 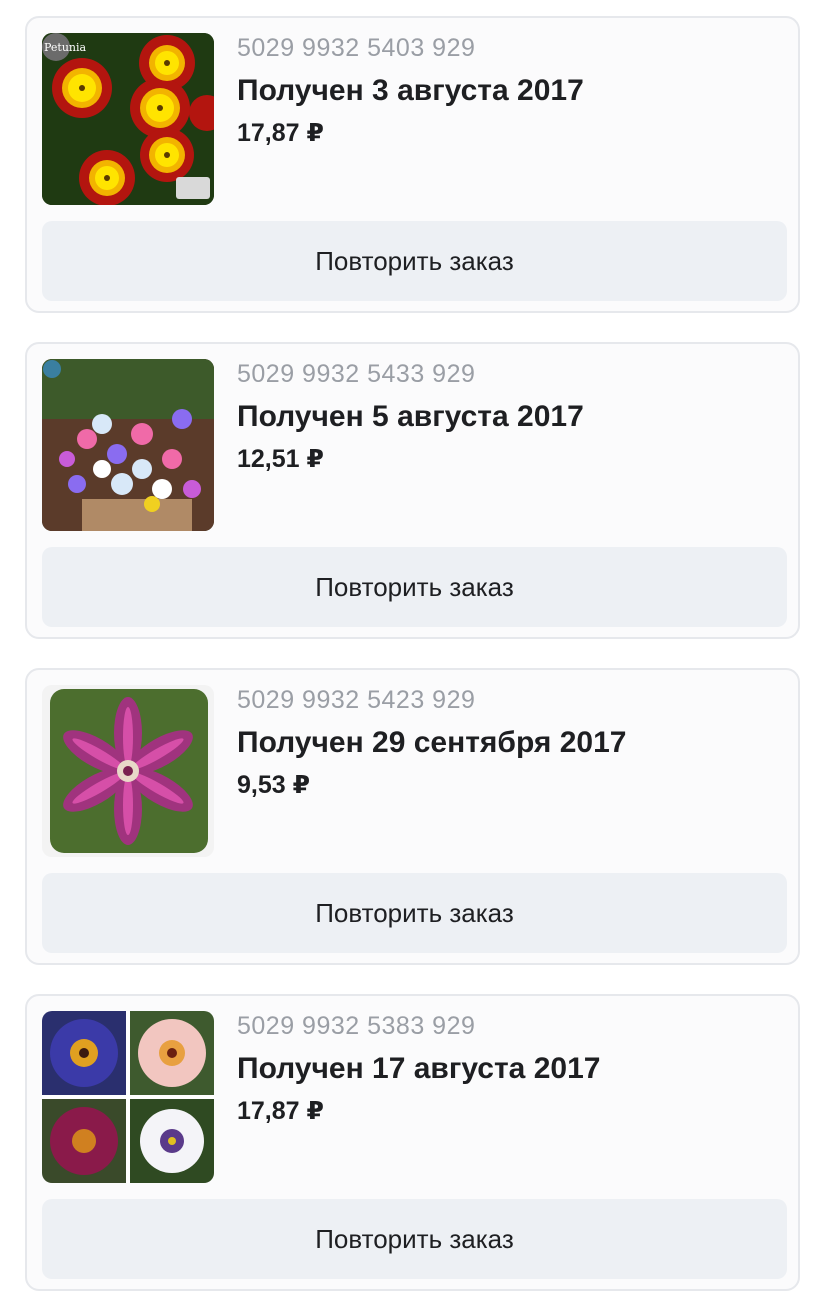 I want to click on purple-clematis-image, so click(x=128, y=771).